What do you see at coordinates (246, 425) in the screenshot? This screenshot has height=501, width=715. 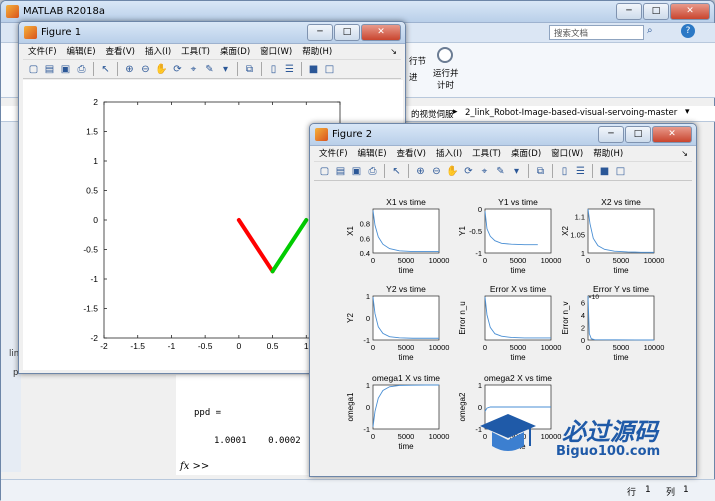 I see `command-window: ppd = 1.0001 0.0002 fx >>` at bounding box center [246, 425].